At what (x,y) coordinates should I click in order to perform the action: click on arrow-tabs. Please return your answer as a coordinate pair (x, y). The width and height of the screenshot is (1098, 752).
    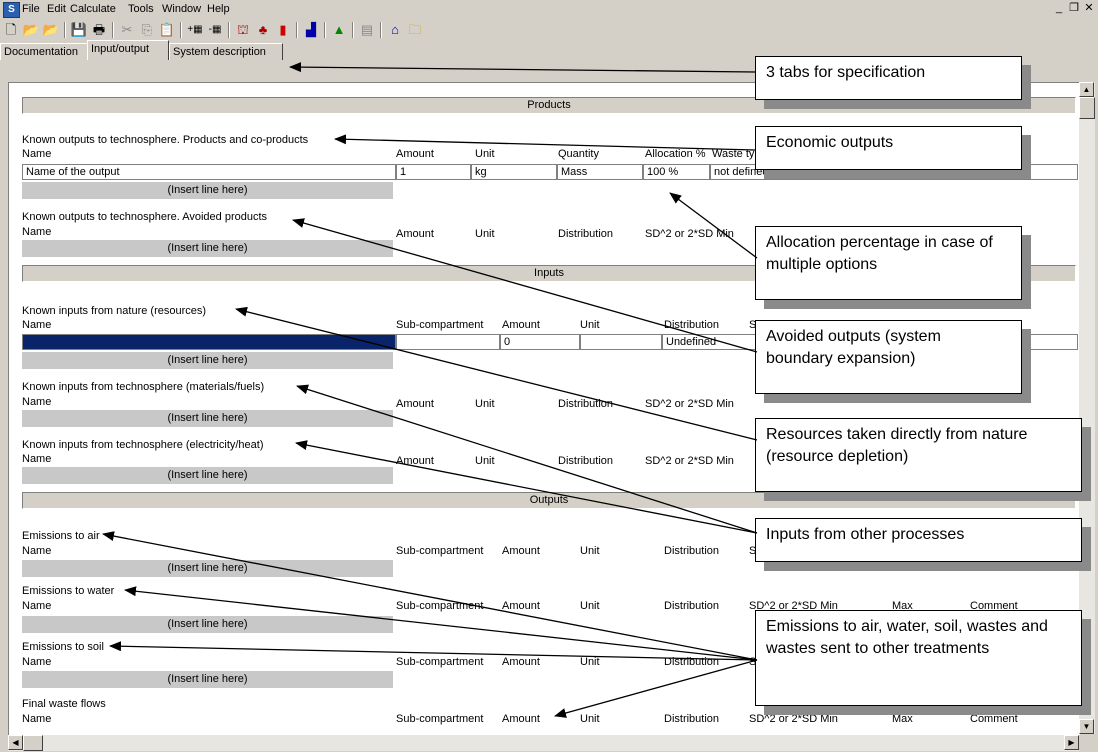
    Looking at the image, I should click on (522, 67).